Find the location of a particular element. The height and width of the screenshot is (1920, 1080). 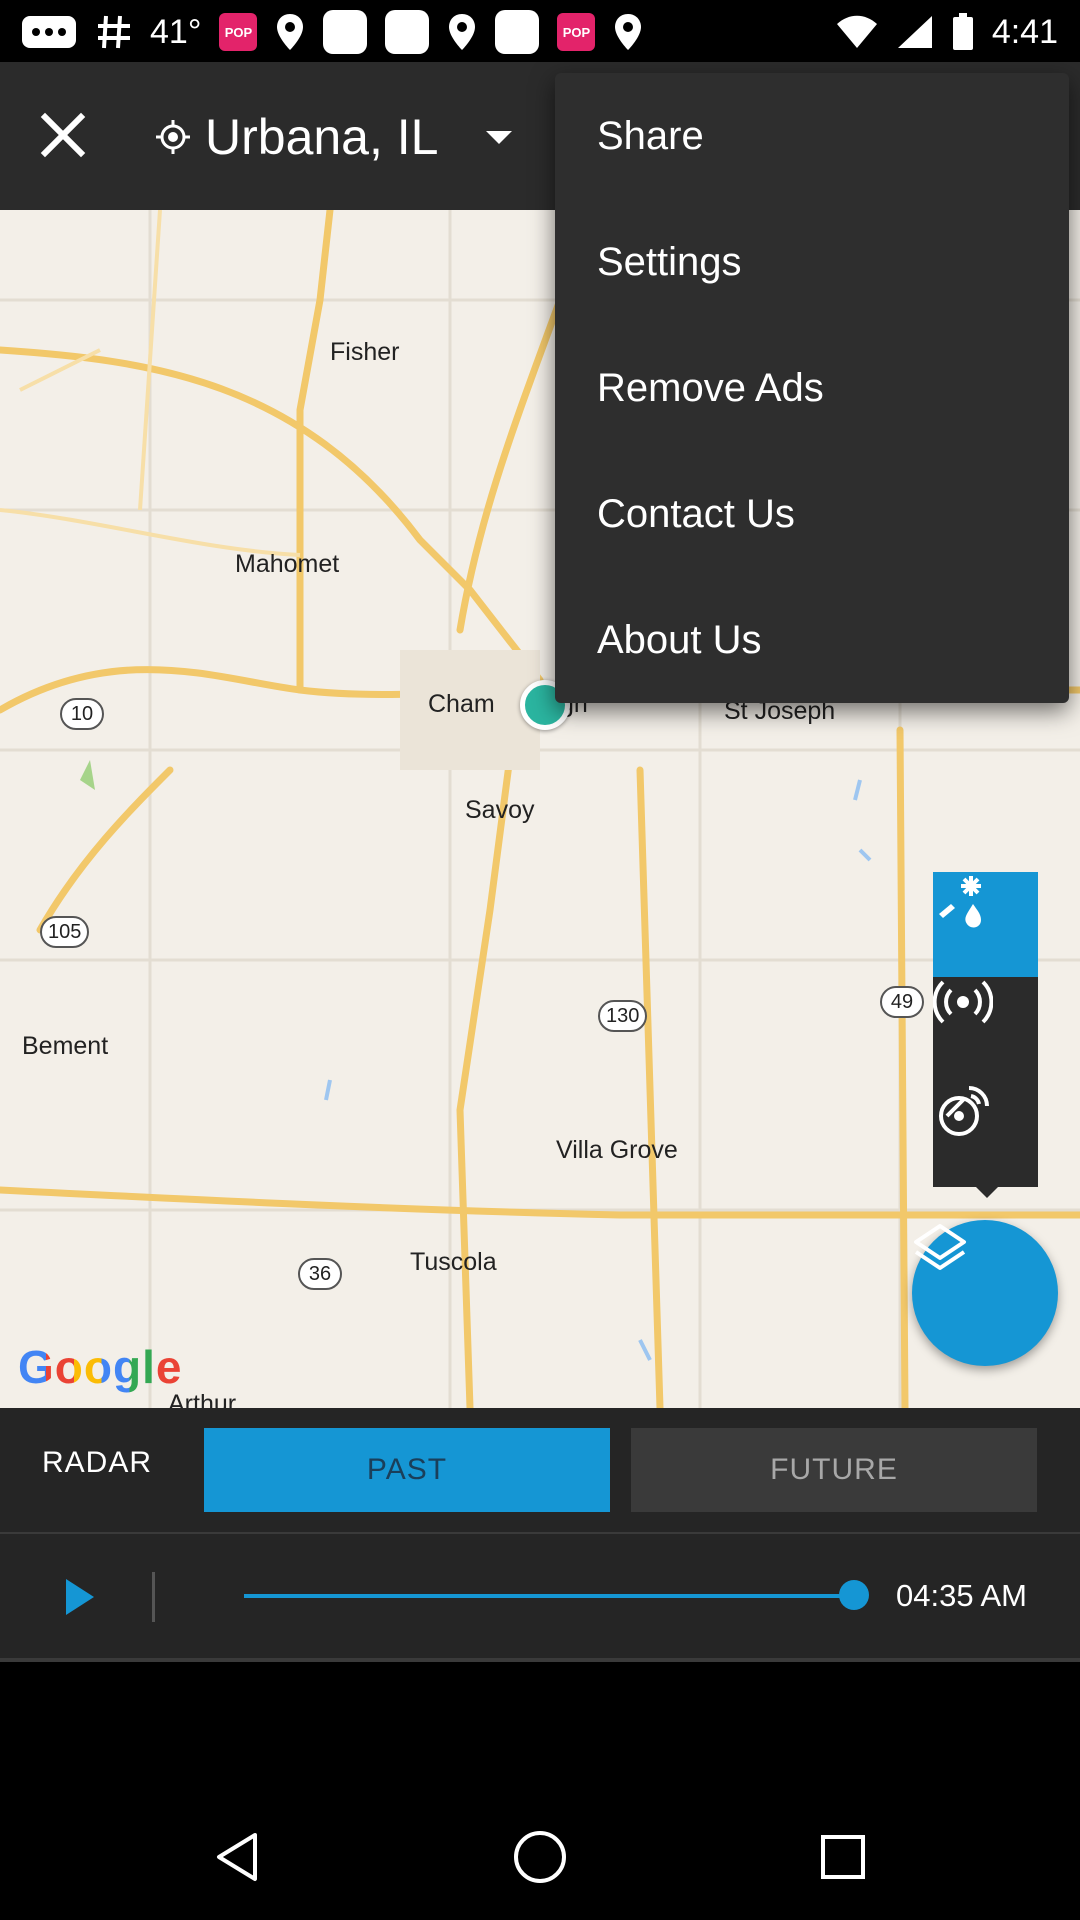

menu-item-contact-us: Contact Us is located at coordinates (812, 514).